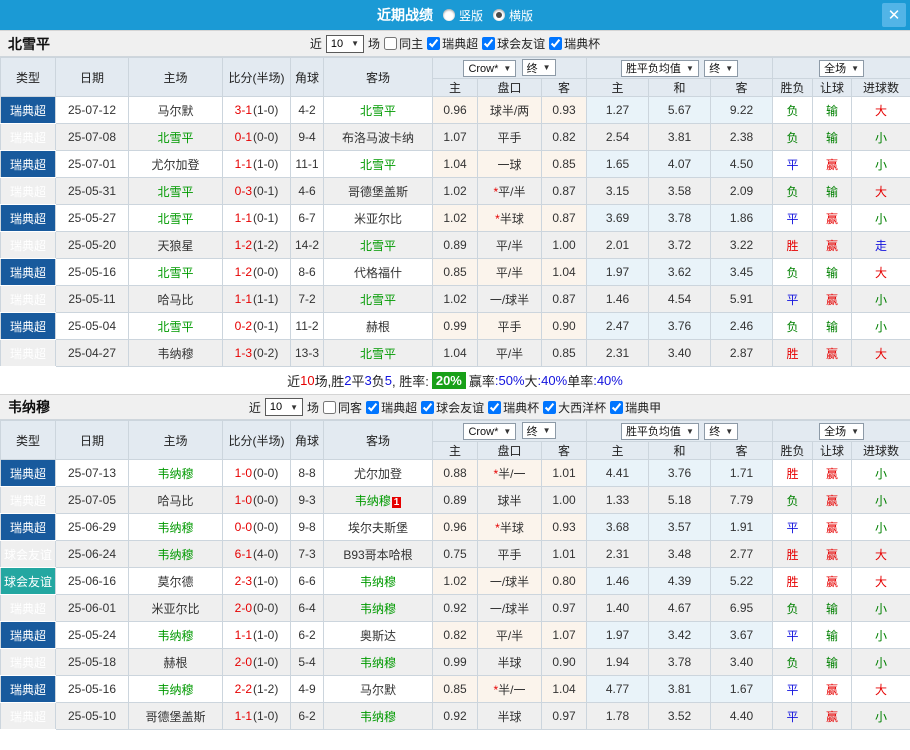  I want to click on away-team-name: 北雪平, so click(377, 164).